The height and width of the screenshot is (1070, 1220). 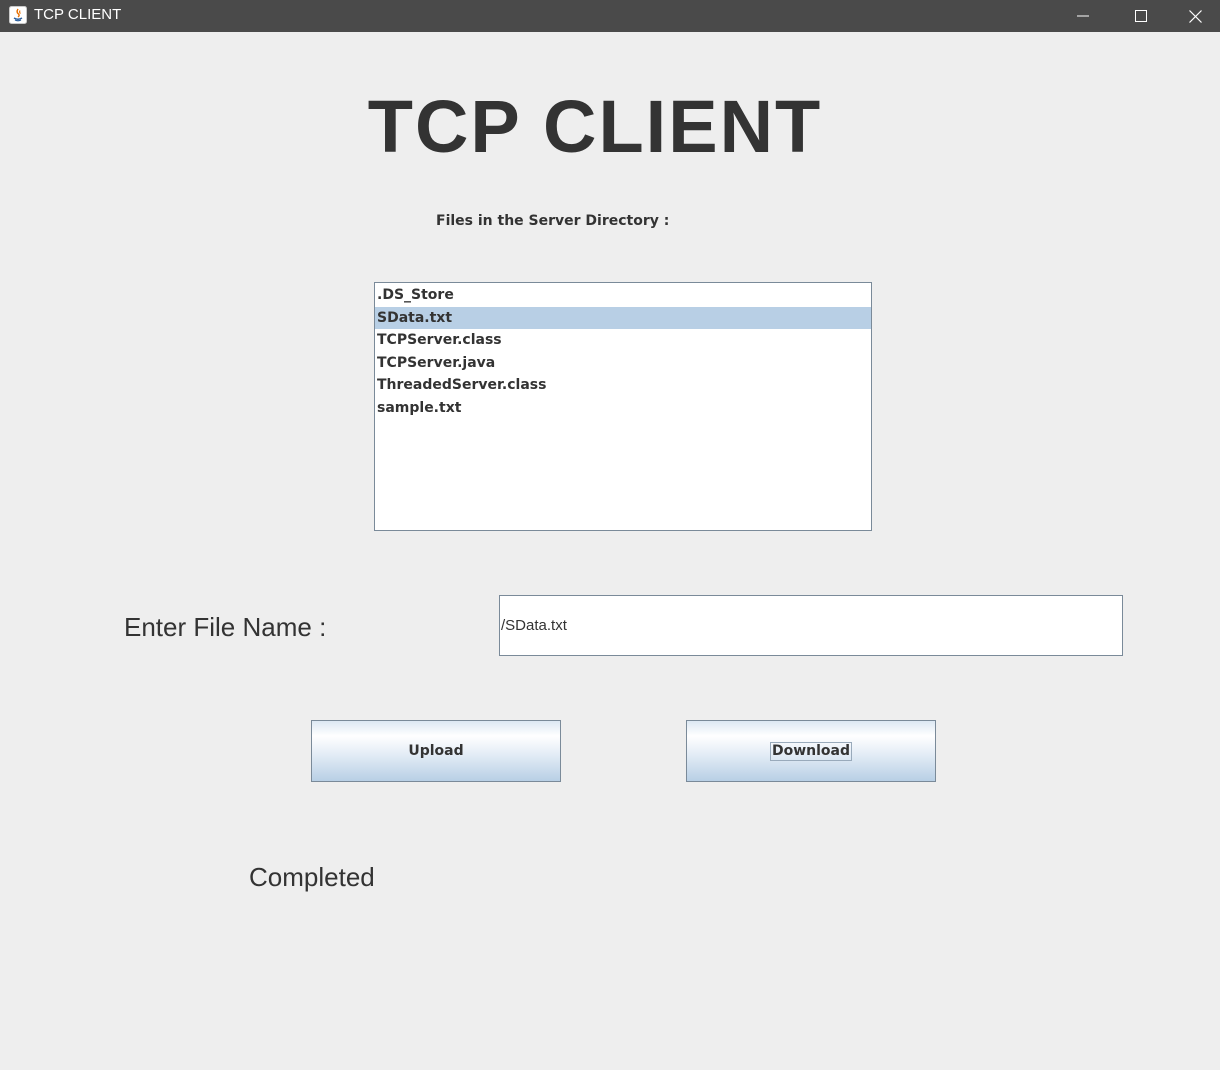 I want to click on close-button, so click(x=1195, y=16).